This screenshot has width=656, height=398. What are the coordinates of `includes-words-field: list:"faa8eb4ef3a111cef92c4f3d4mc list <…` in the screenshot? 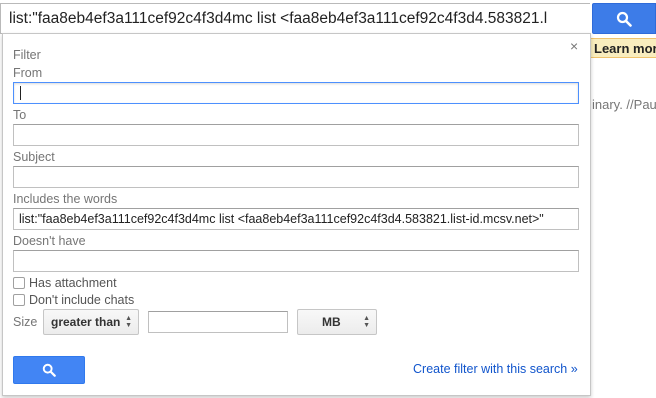 It's located at (296, 219).